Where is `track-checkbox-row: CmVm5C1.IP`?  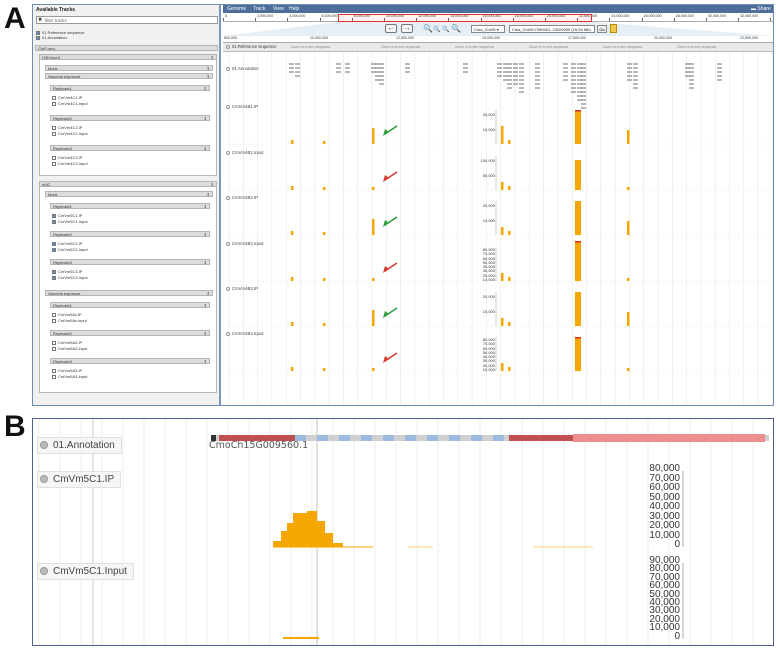
track-checkbox-row: CmVm5C1.IP is located at coordinates (67, 215).